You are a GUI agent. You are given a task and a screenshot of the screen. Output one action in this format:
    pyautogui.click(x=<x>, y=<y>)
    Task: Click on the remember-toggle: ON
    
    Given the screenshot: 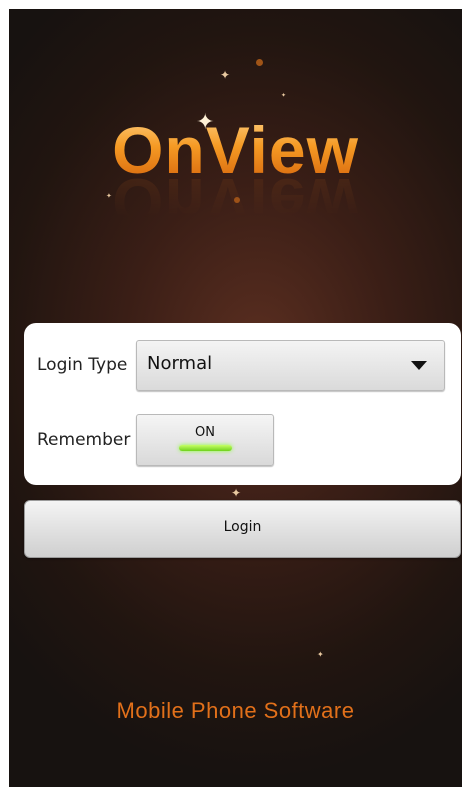 What is the action you would take?
    pyautogui.click(x=205, y=440)
    